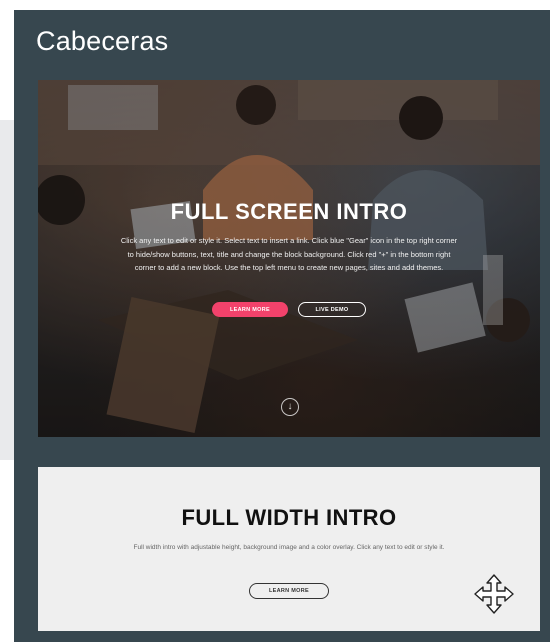 The width and height of the screenshot is (550, 642). Describe the element at coordinates (494, 594) in the screenshot. I see `move-arrows-icon` at that location.